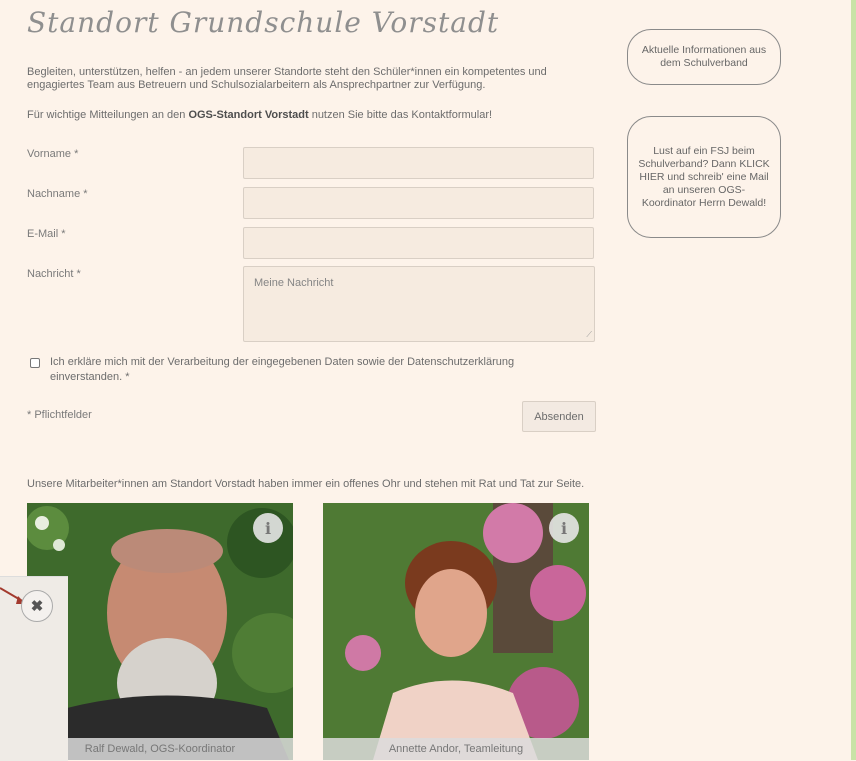 The width and height of the screenshot is (856, 761). I want to click on resize-handle-icon: ⟋, so click(589, 335).